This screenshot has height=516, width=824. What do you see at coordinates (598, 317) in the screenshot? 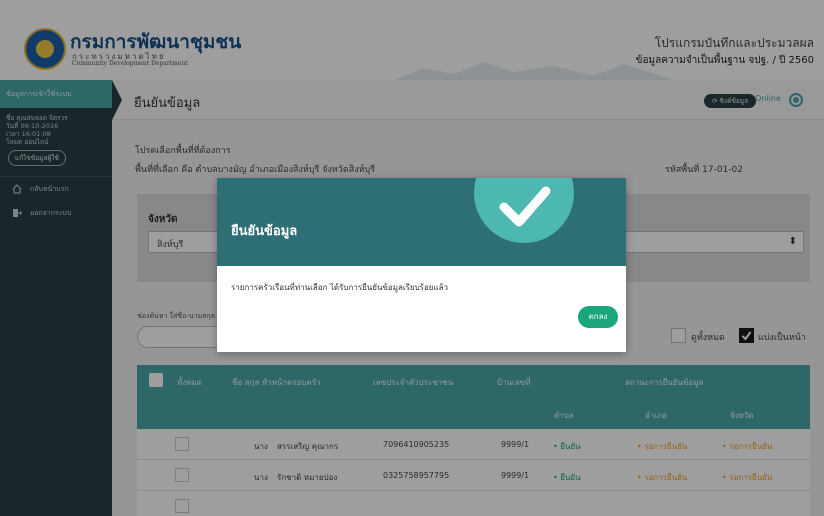
I see `ok-button: ตกลง` at bounding box center [598, 317].